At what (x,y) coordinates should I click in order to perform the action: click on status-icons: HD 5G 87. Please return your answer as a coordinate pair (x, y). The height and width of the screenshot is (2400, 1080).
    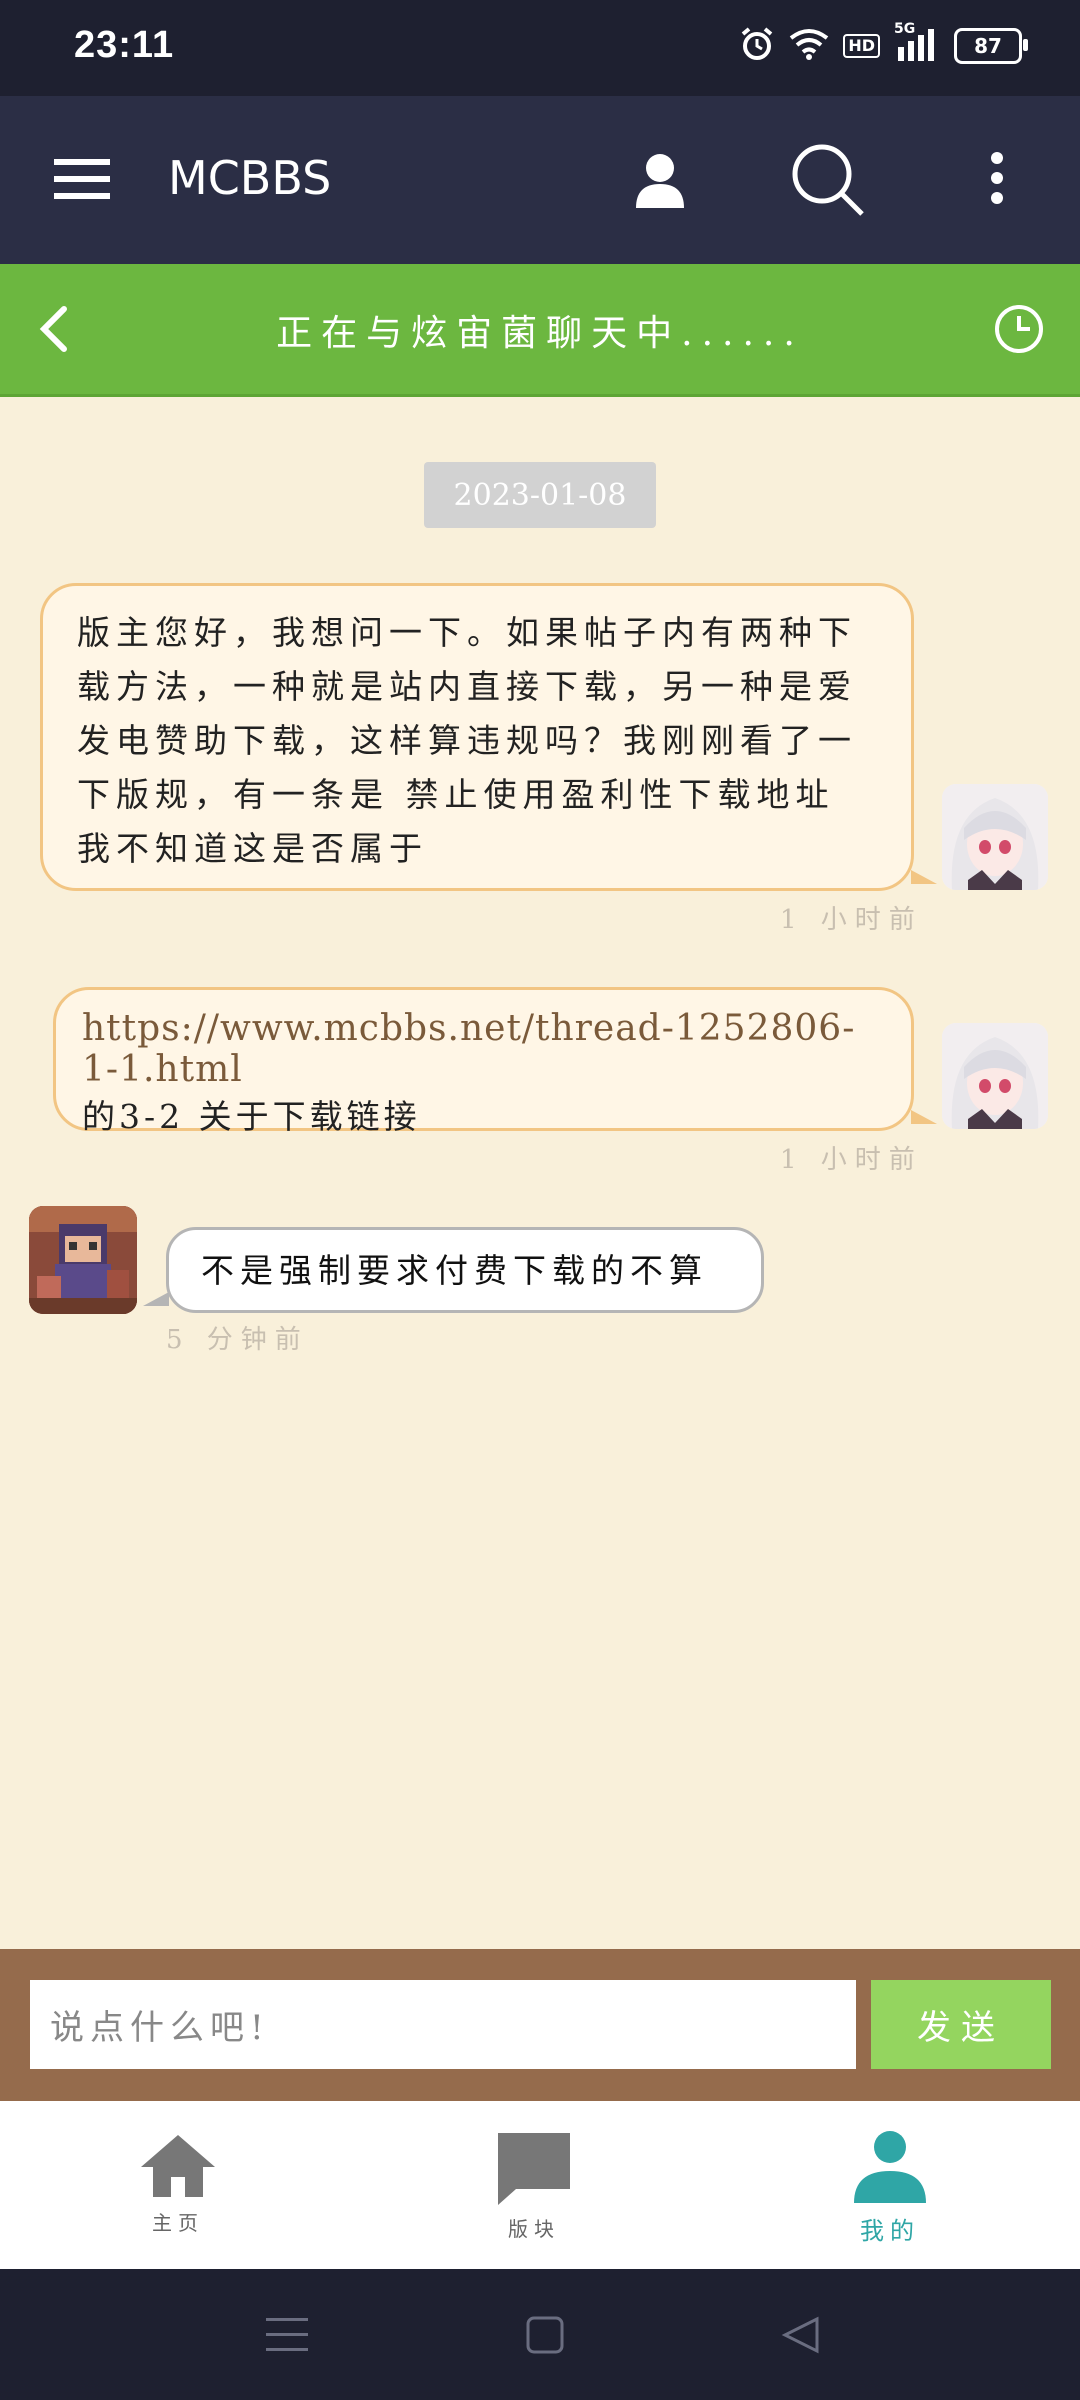
    Looking at the image, I should click on (883, 43).